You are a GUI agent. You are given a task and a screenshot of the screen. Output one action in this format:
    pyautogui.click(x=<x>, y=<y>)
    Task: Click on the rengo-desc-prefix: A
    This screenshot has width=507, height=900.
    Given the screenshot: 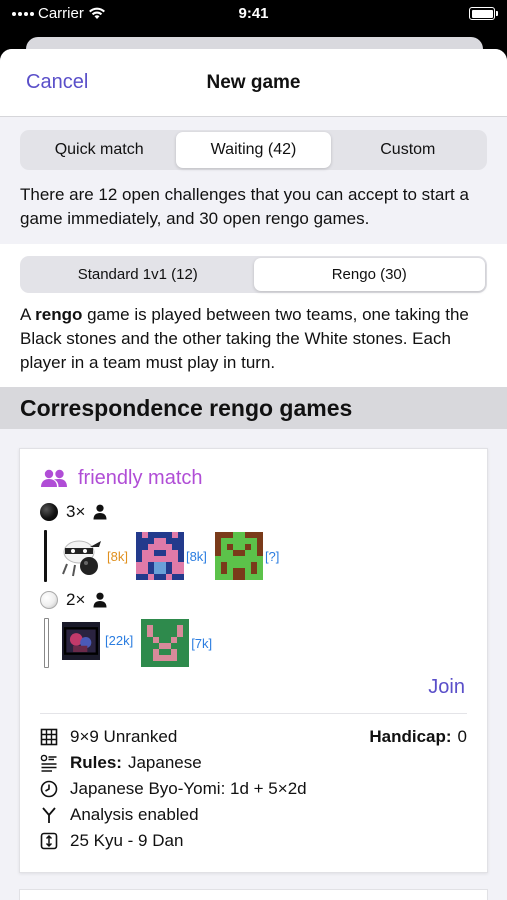 What is the action you would take?
    pyautogui.click(x=28, y=314)
    